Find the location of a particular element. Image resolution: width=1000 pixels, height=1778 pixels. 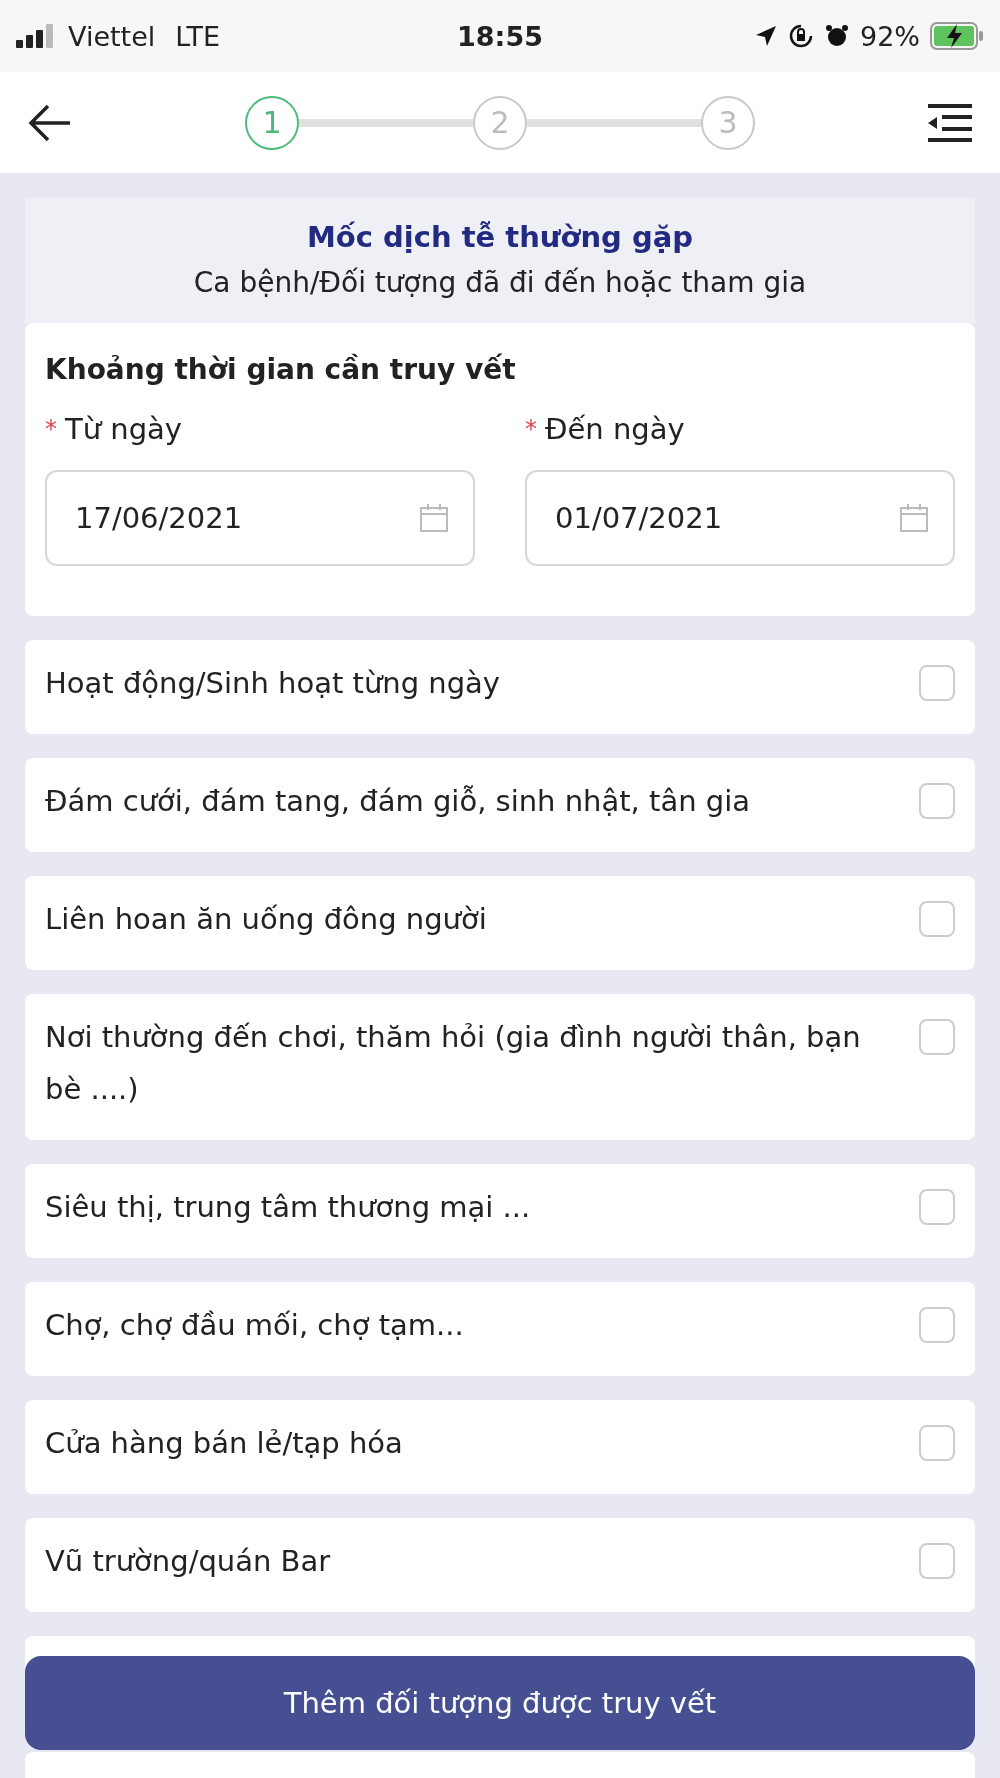

rotation-lock-icon is located at coordinates (801, 36).